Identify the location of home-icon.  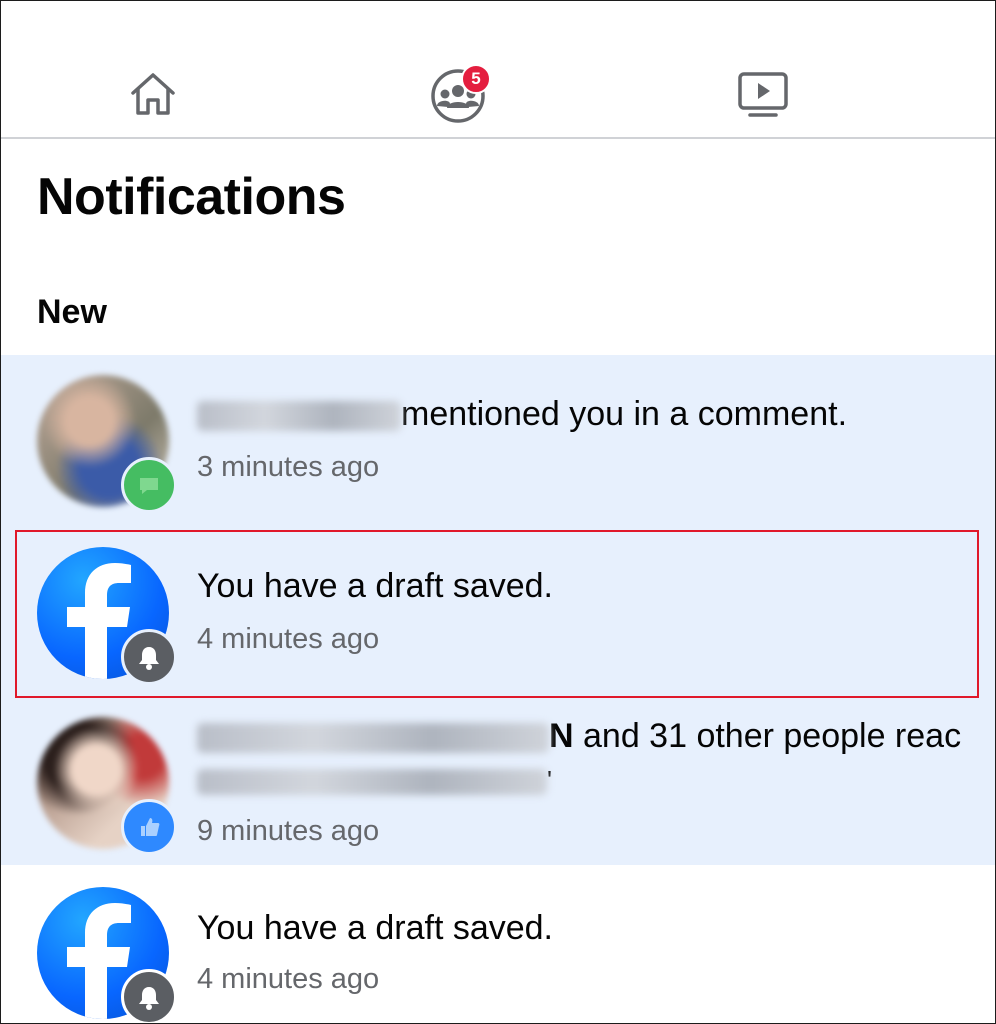
(153, 96).